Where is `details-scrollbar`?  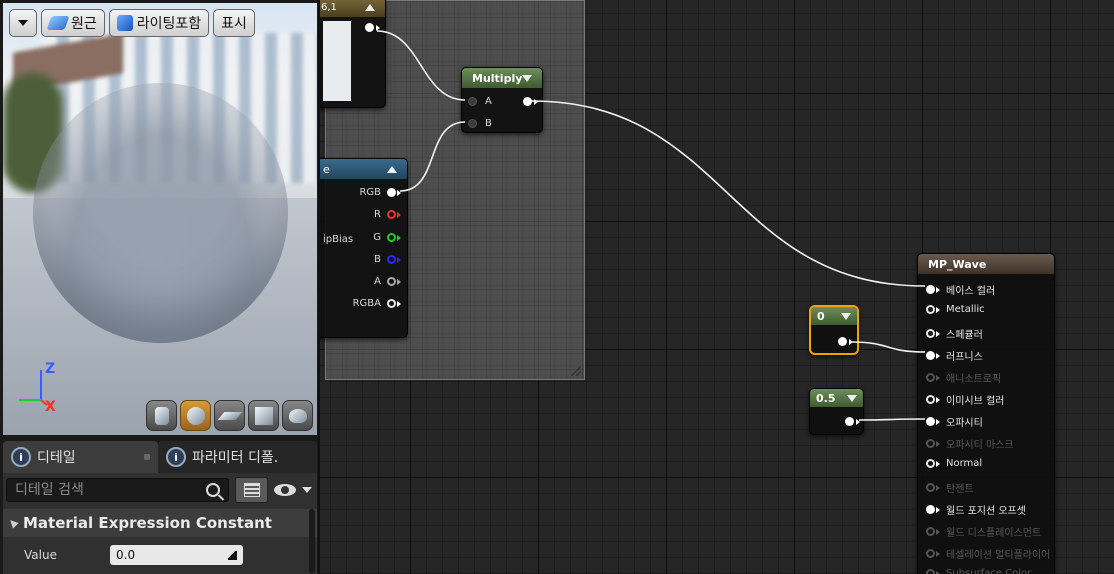 details-scrollbar is located at coordinates (312, 541).